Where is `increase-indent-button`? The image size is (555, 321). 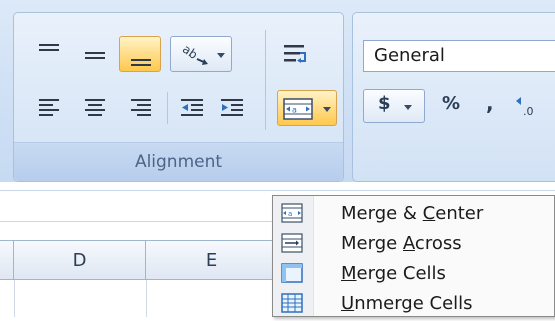 increase-indent-button is located at coordinates (232, 108).